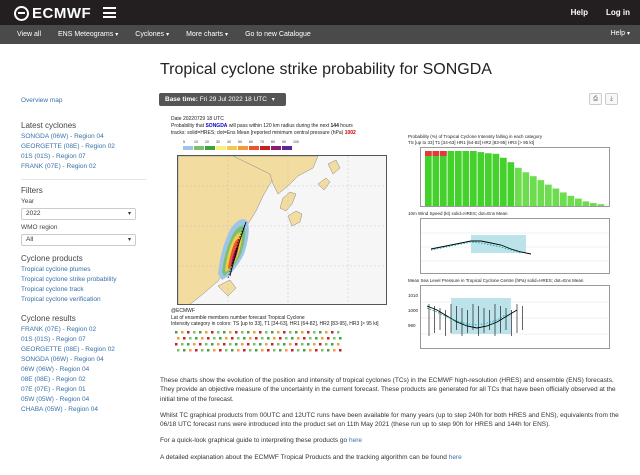 This screenshot has width=640, height=475. I want to click on product-link-strike-probability: Tropical cyclone strike probability, so click(83, 280).